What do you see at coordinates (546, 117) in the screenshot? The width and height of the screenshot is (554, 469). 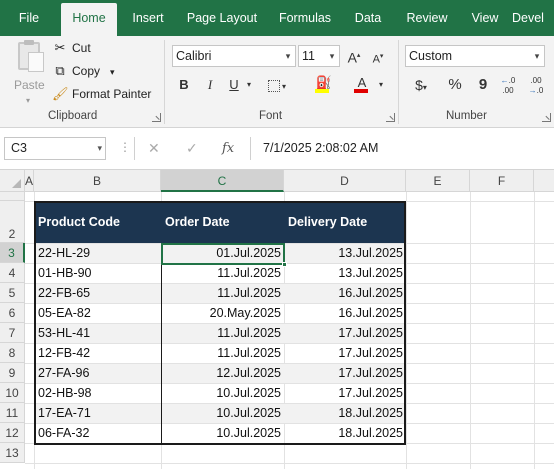 I see `number-launcher-icon` at bounding box center [546, 117].